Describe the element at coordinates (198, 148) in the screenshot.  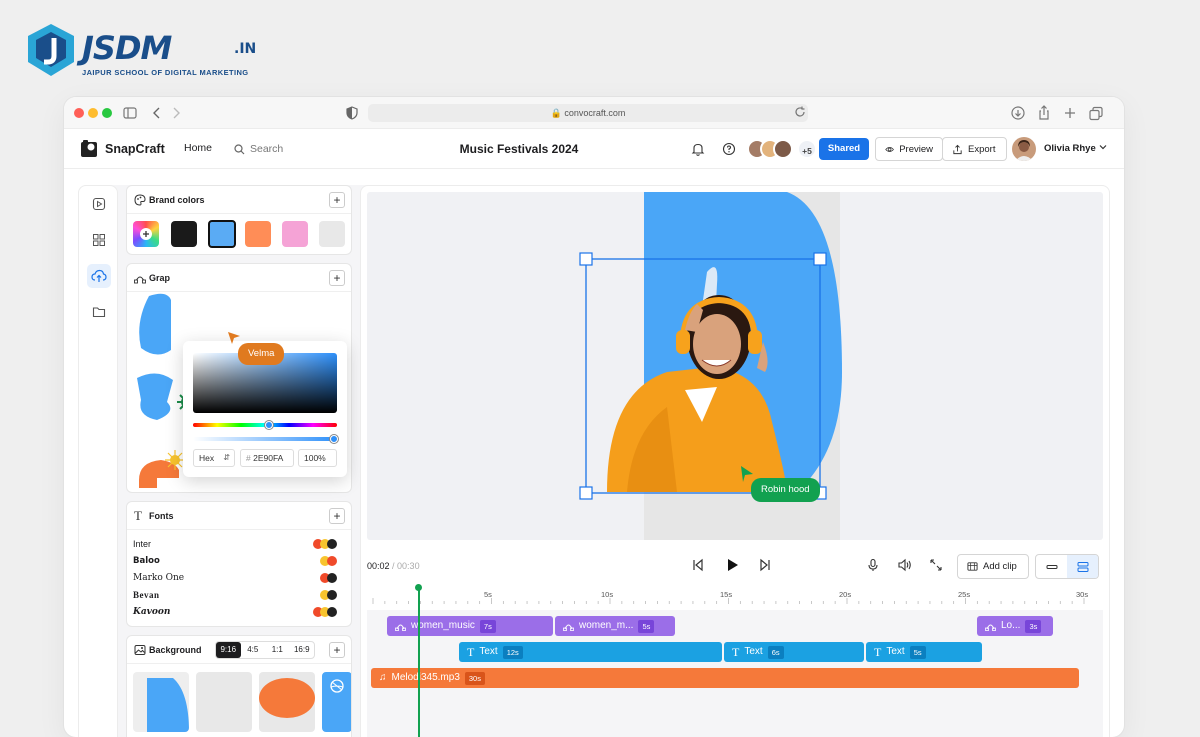
I see `home-link: Home` at that location.